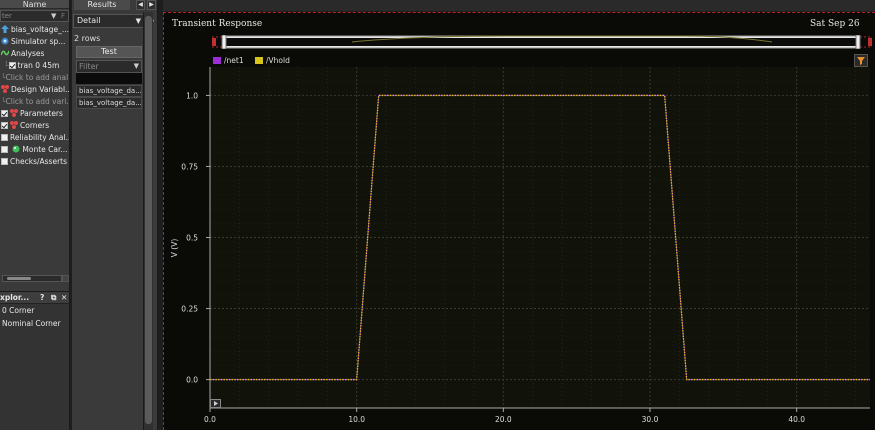 The image size is (875, 430). I want to click on zoom-scrollbar, so click(542, 42).